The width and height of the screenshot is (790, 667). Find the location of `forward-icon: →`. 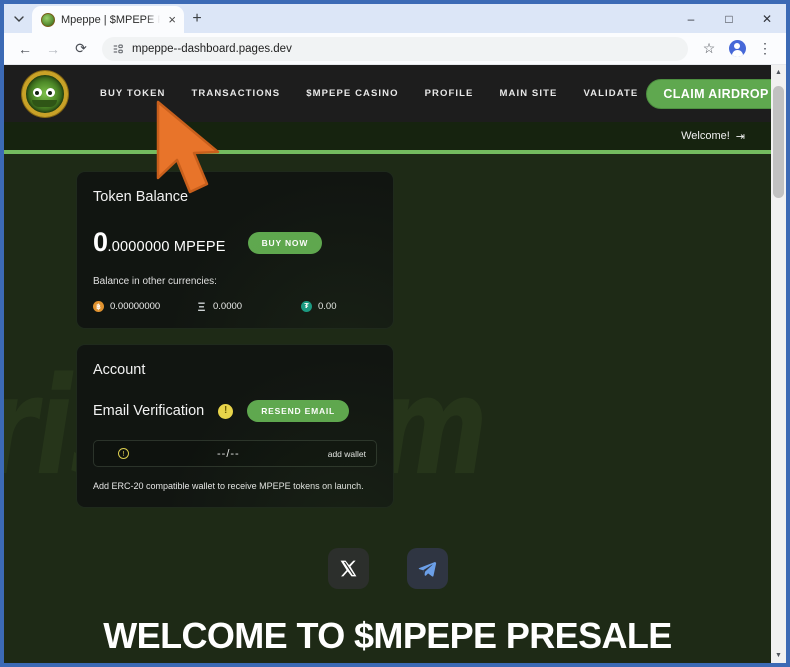

forward-icon: → is located at coordinates (53, 49).